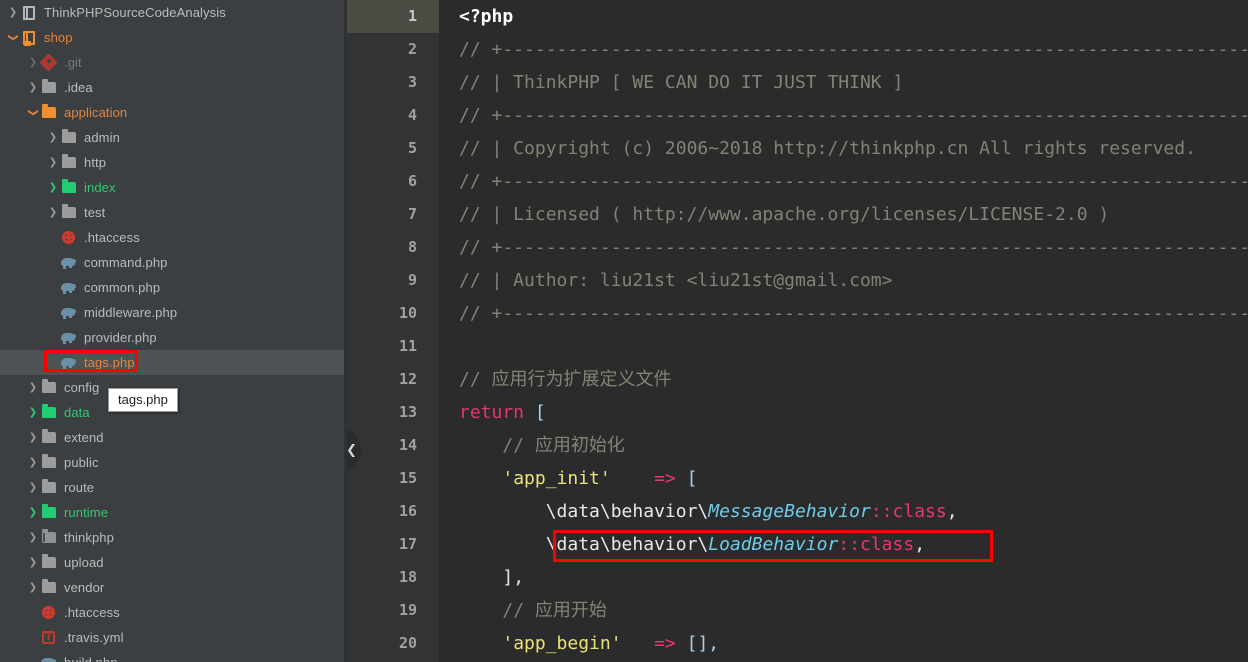 The width and height of the screenshot is (1248, 662). What do you see at coordinates (173, 362) in the screenshot?
I see `tree-item-tags-php: tags.php` at bounding box center [173, 362].